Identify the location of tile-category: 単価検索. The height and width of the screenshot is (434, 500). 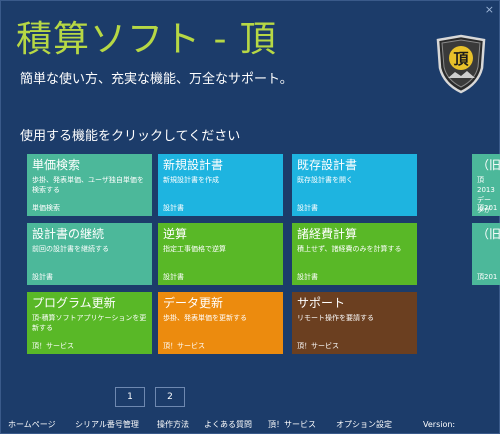
(46, 208).